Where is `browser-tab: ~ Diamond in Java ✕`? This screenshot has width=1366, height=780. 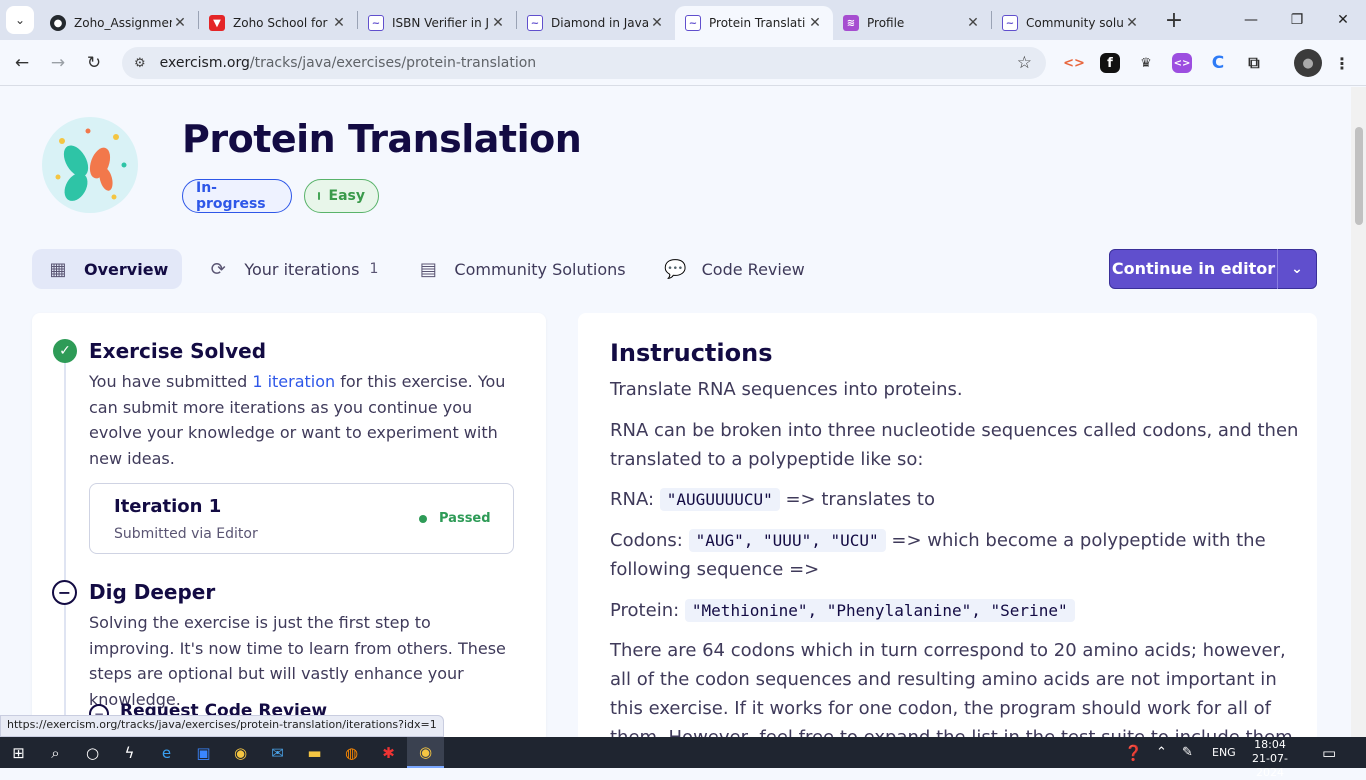 browser-tab: ~ Diamond in Java ✕ is located at coordinates (596, 23).